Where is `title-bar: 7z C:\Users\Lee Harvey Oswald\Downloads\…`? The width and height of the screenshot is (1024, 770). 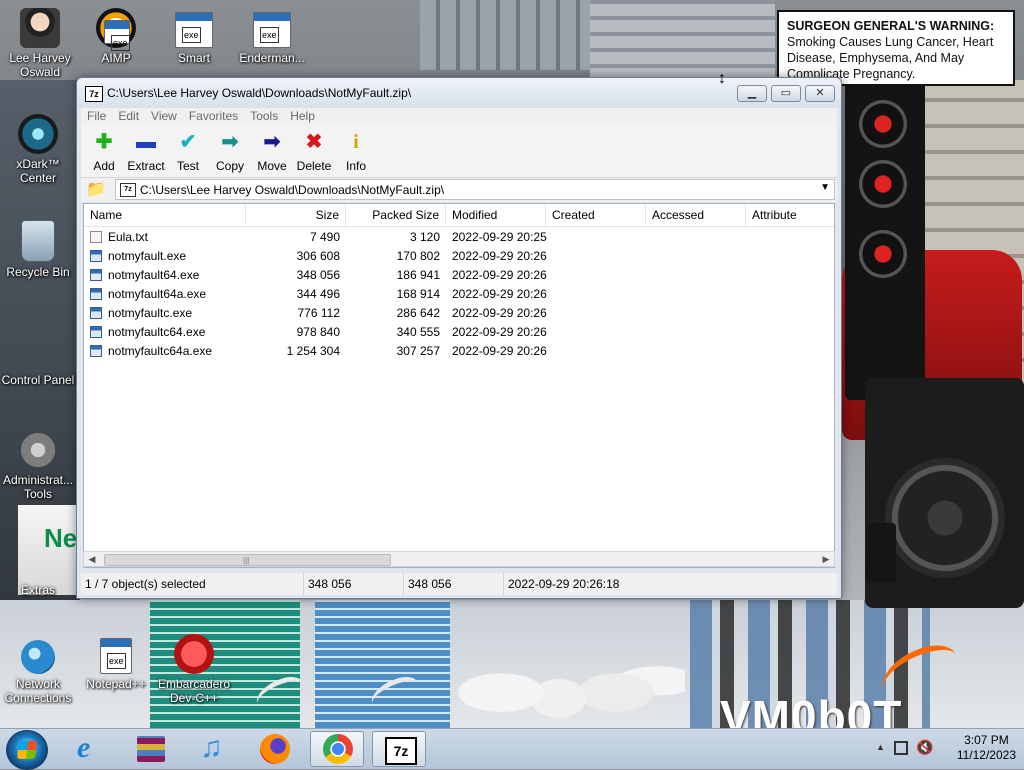 title-bar: 7z C:\Users\Lee Harvey Oswald\Downloads\… is located at coordinates (459, 93).